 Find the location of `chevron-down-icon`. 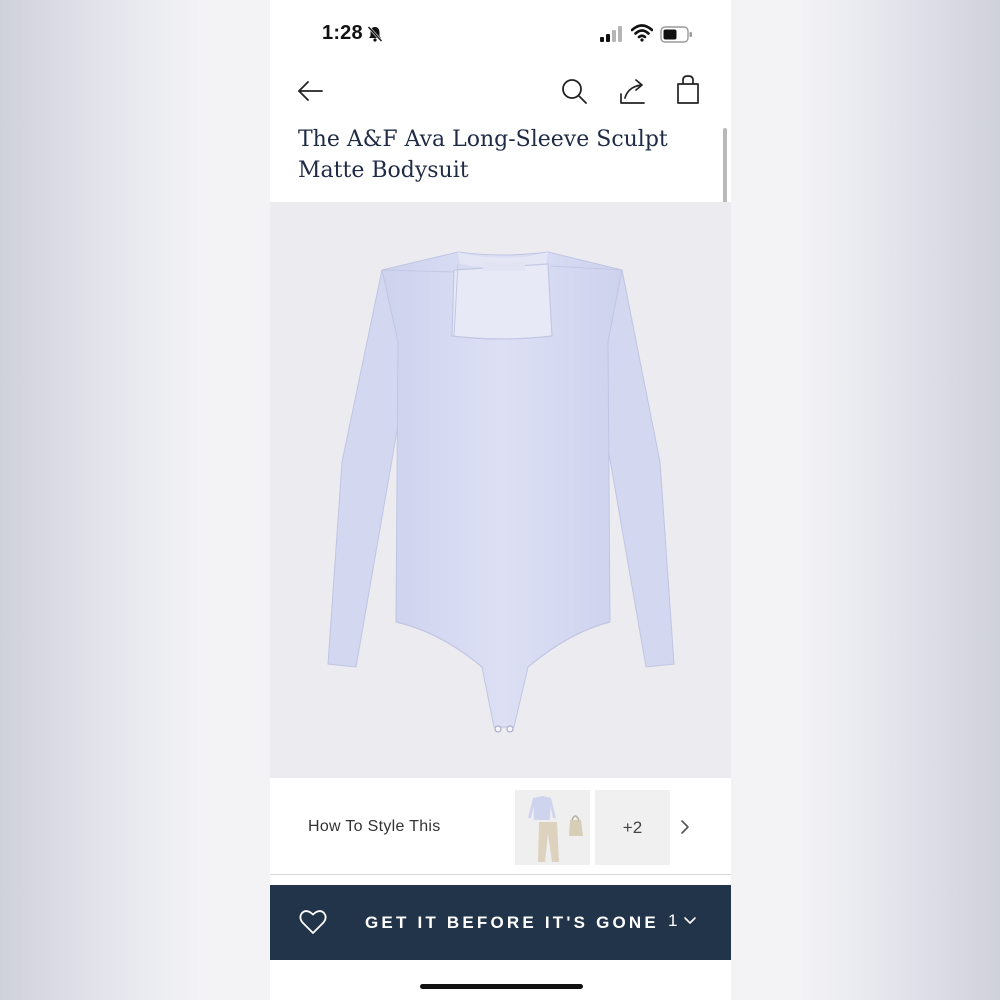

chevron-down-icon is located at coordinates (690, 920).